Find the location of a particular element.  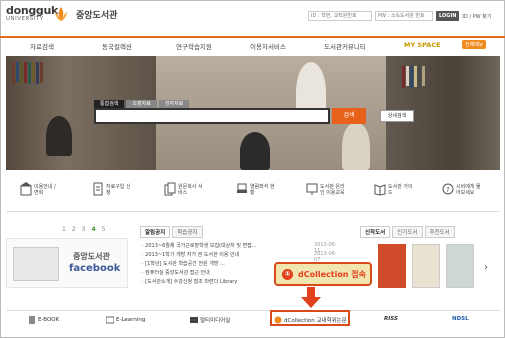

facebook-screenshot is located at coordinates (36, 264).